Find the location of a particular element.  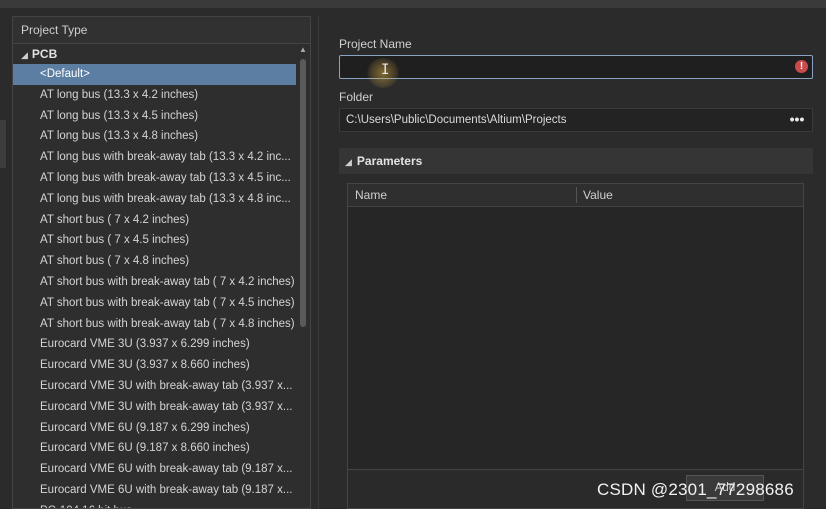

list-item: AT long bus (13.3 x 4.2 inches) is located at coordinates (154, 95).